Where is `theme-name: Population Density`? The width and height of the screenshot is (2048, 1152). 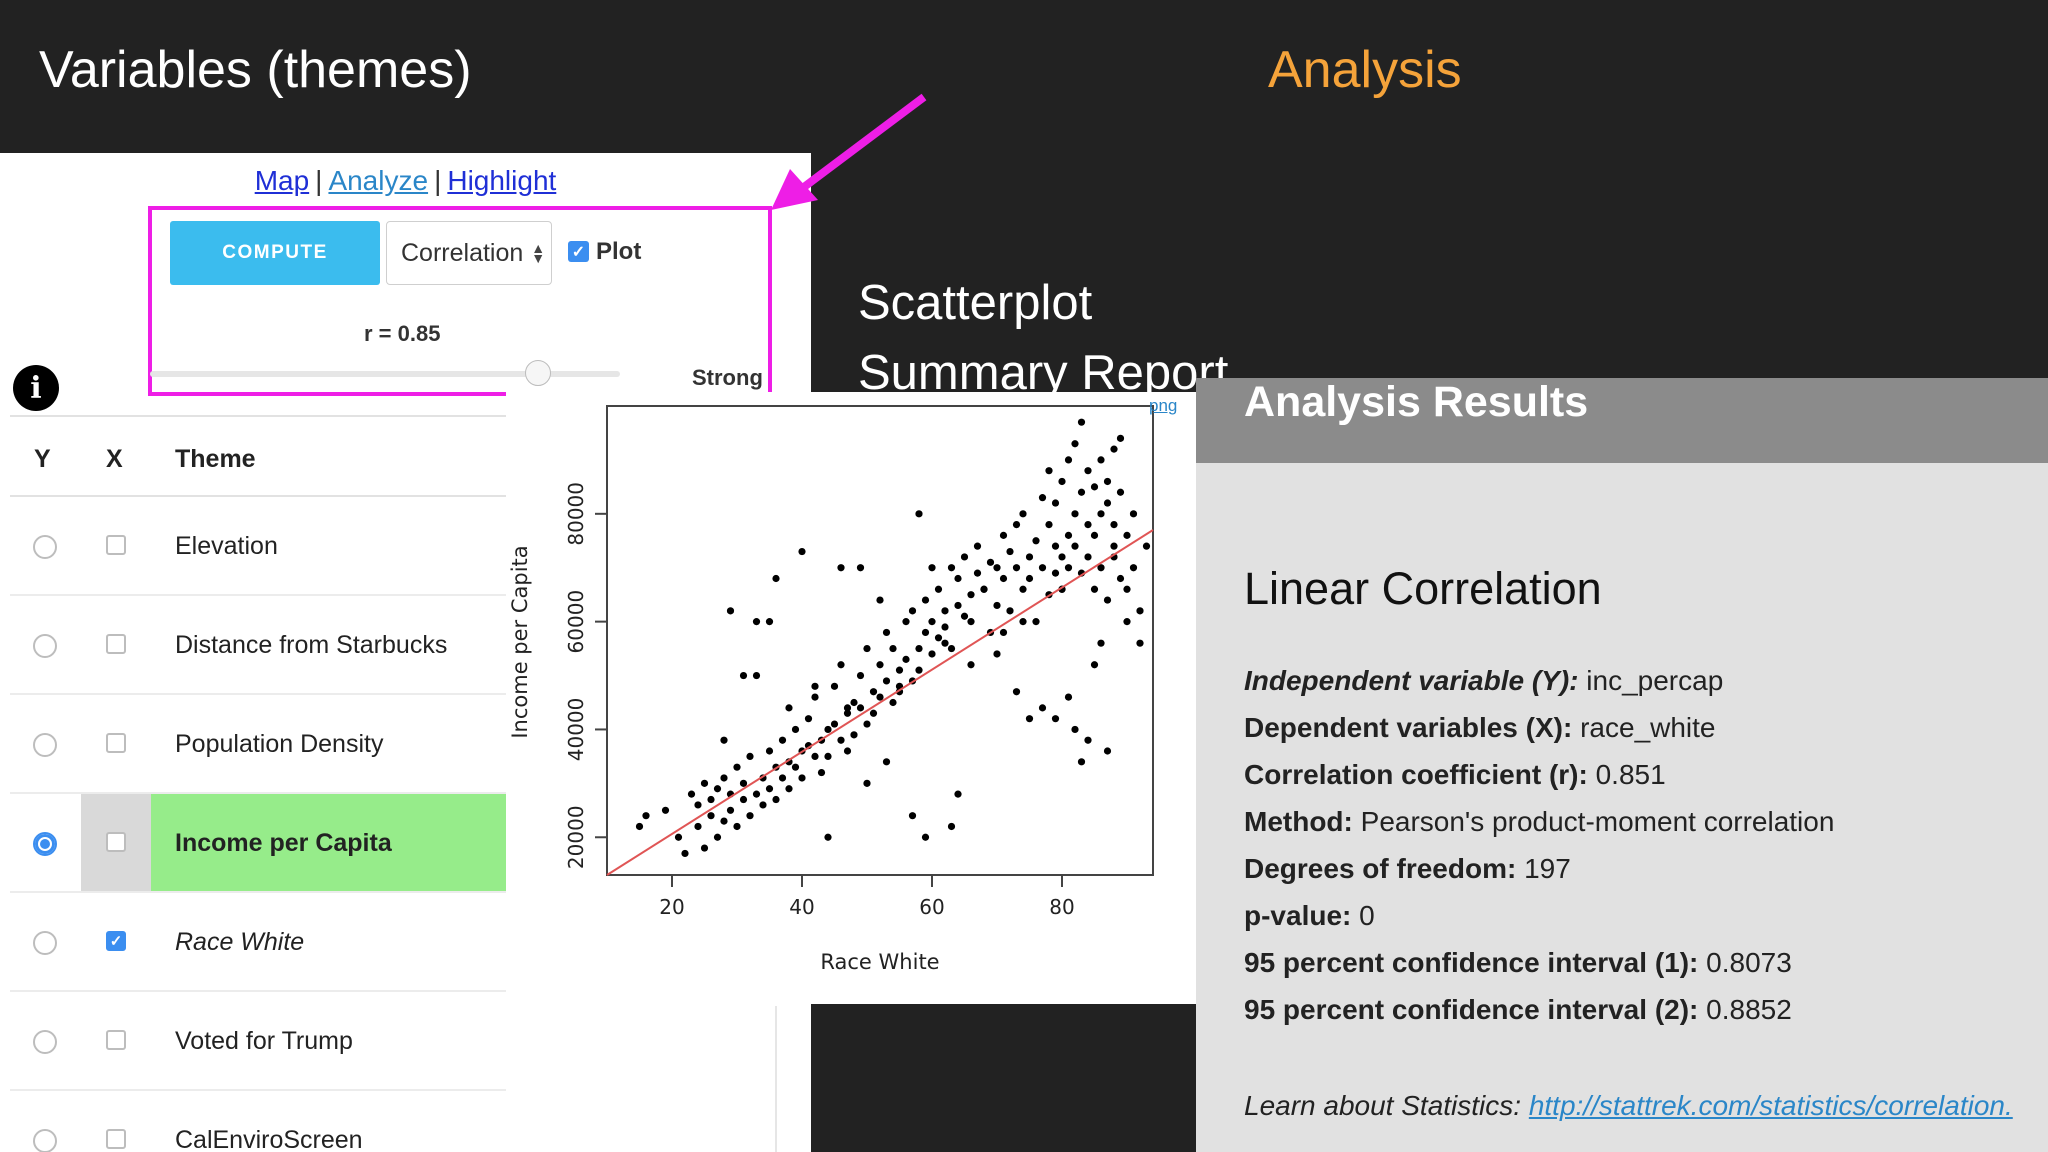 theme-name: Population Density is located at coordinates (279, 744).